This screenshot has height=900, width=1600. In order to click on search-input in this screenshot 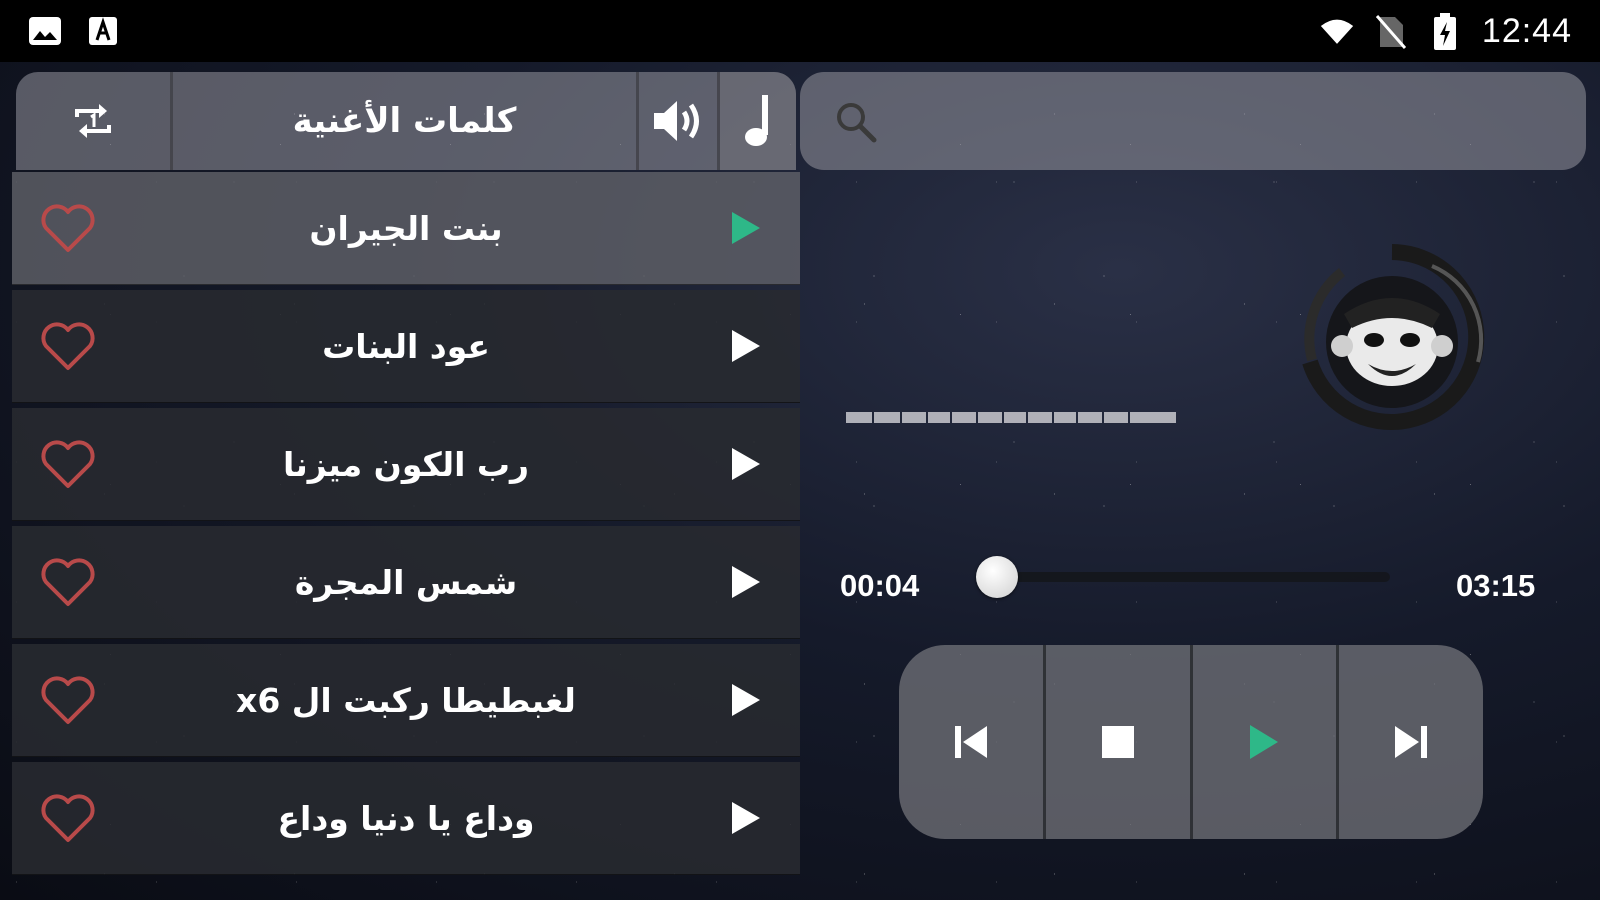, I will do `click(1222, 121)`.